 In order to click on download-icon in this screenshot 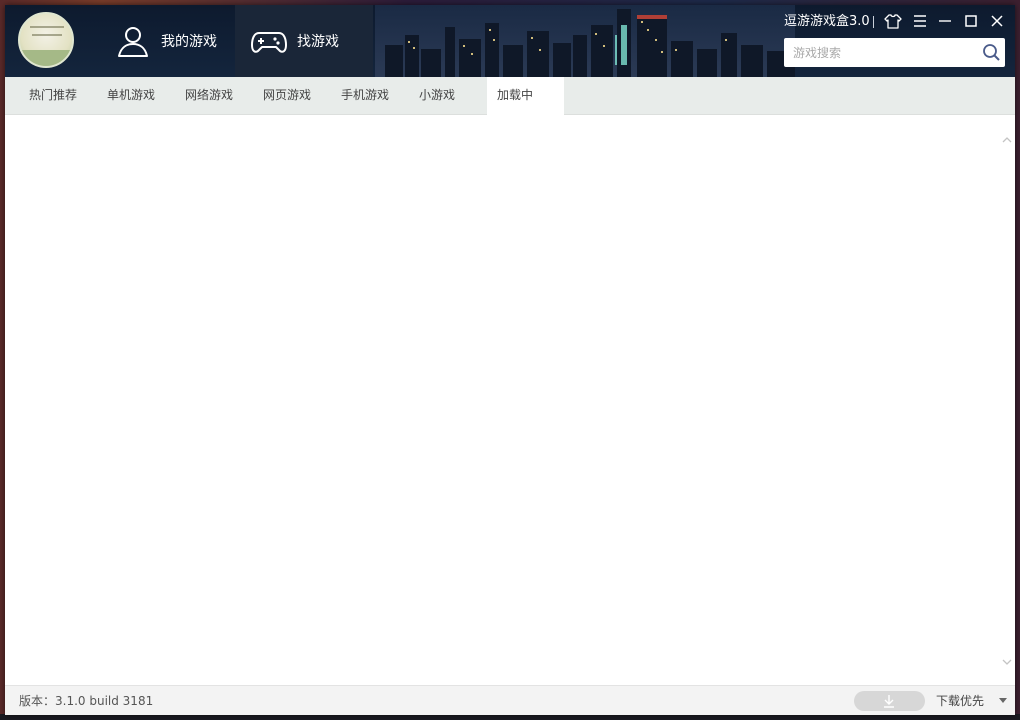, I will do `click(889, 701)`.